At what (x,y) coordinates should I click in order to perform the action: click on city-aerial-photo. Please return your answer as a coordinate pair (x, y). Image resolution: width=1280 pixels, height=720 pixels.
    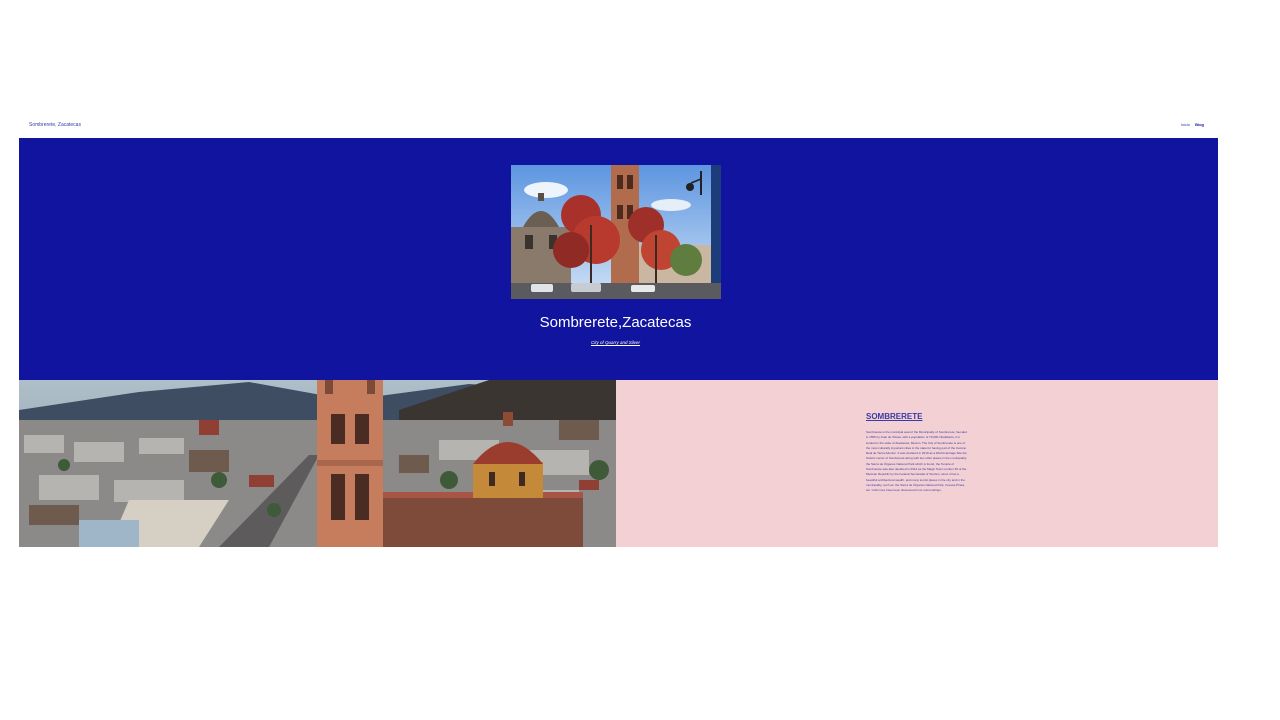
    Looking at the image, I should click on (317, 463).